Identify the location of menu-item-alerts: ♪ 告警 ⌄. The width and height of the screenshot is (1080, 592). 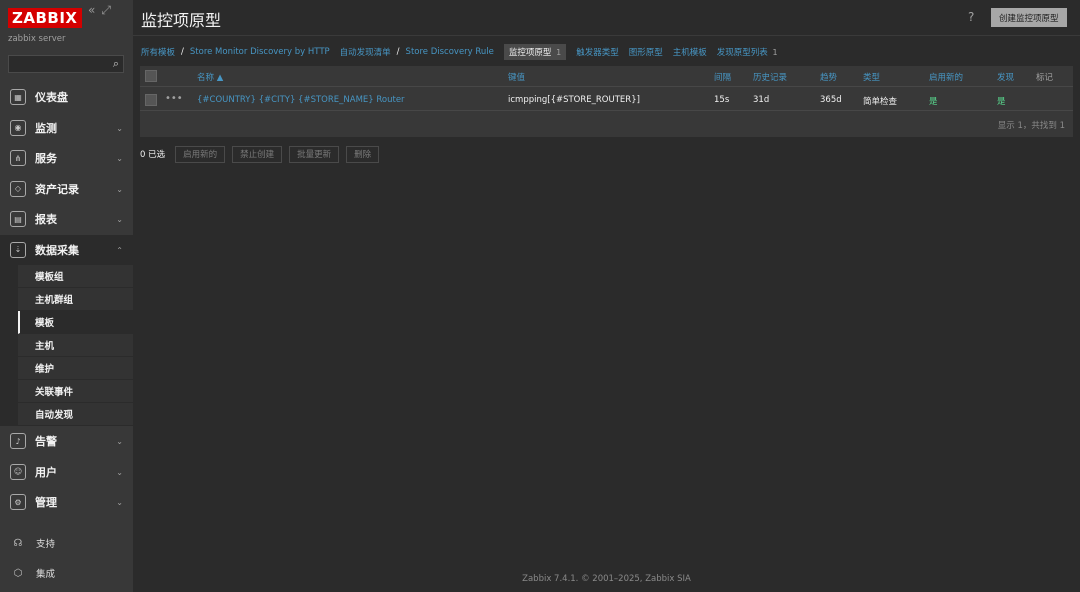
(66, 441).